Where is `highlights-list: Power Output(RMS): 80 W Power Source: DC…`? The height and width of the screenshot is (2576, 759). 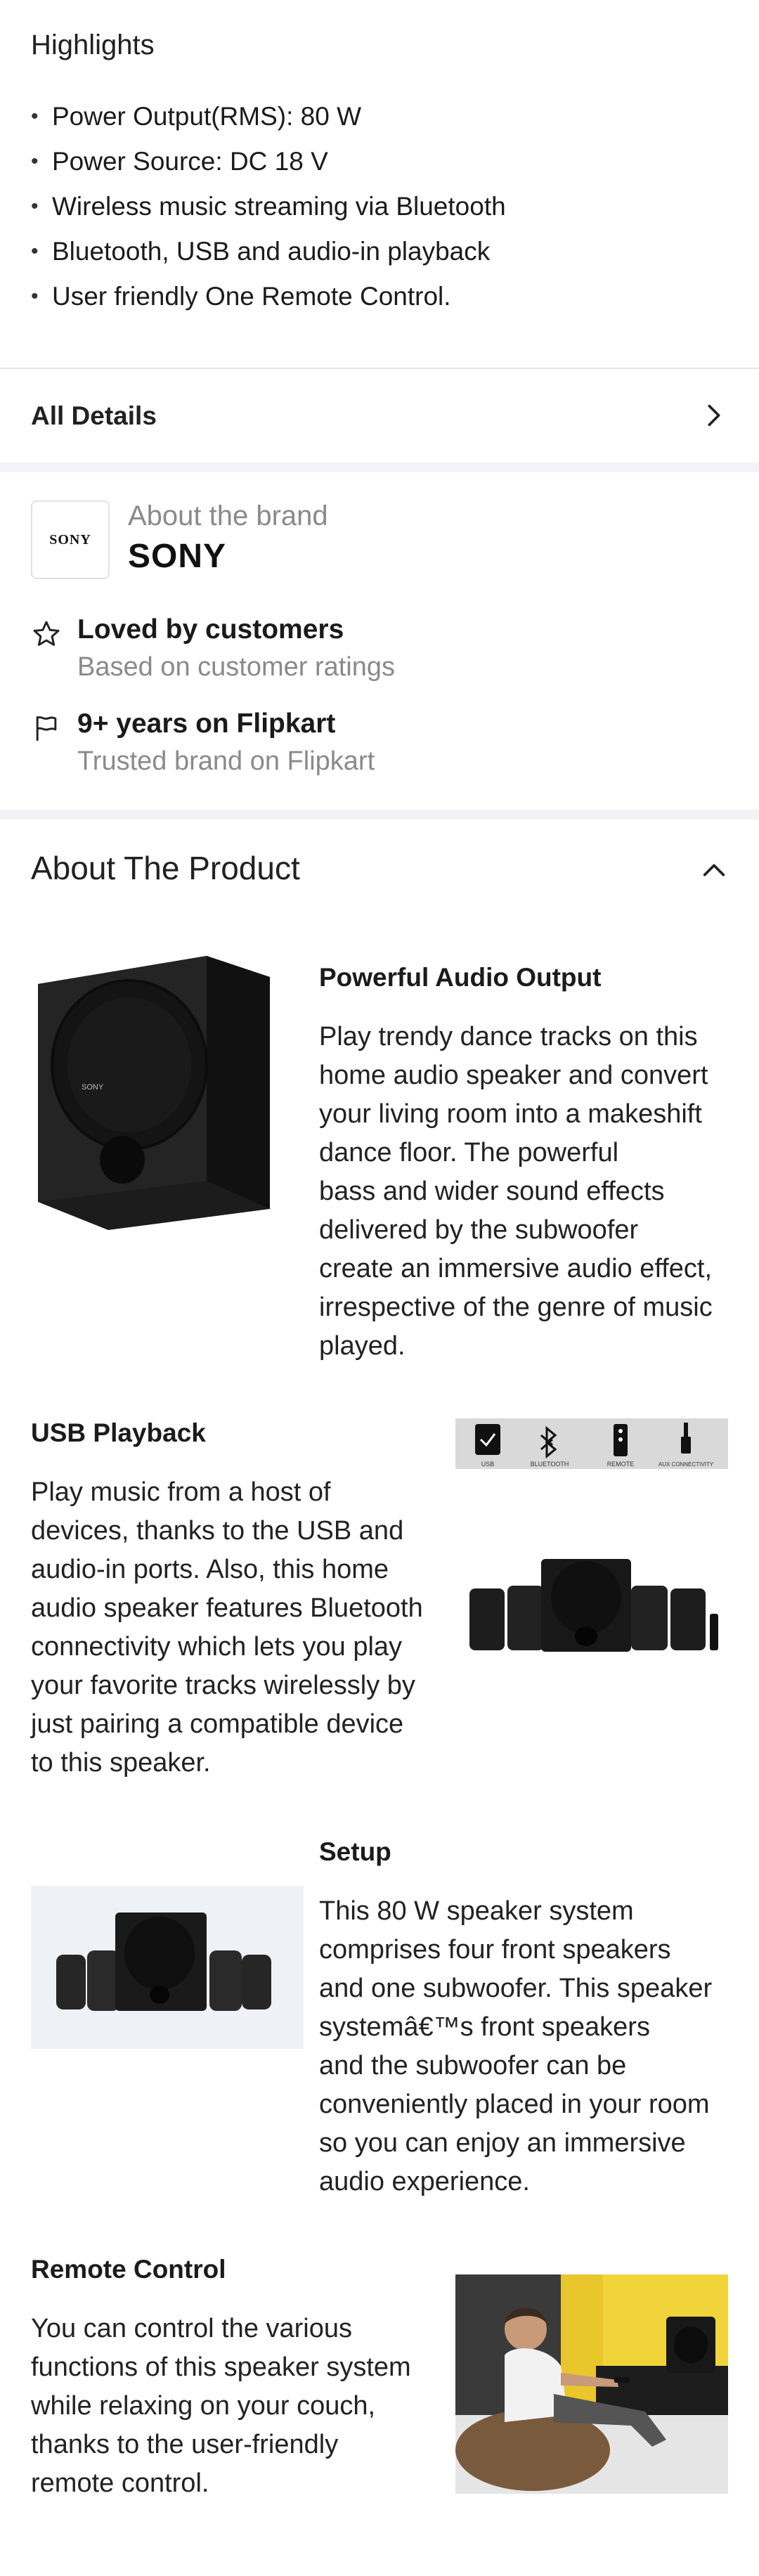 highlights-list: Power Output(RMS): 80 W Power Source: DC… is located at coordinates (268, 210).